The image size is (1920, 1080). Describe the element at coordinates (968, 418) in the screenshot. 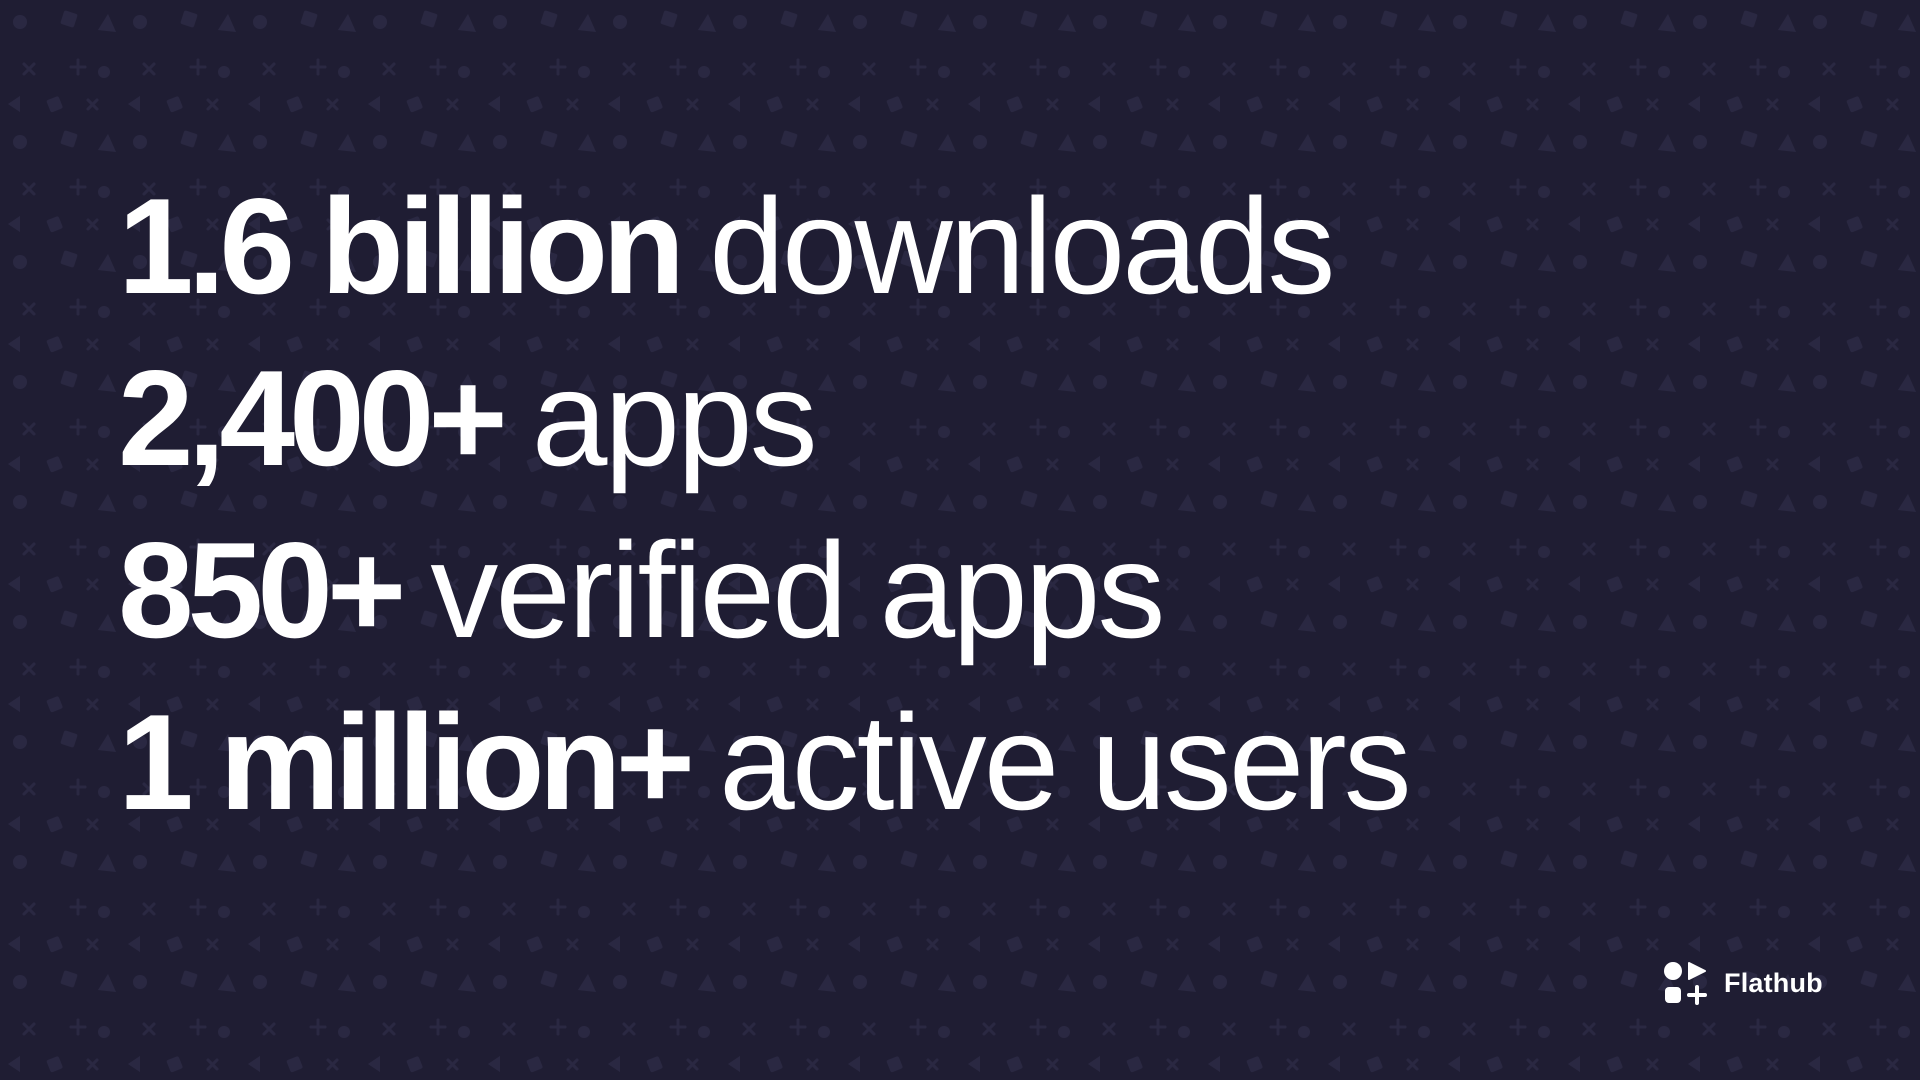

I see `stat-apps: 2,400+ apps` at that location.